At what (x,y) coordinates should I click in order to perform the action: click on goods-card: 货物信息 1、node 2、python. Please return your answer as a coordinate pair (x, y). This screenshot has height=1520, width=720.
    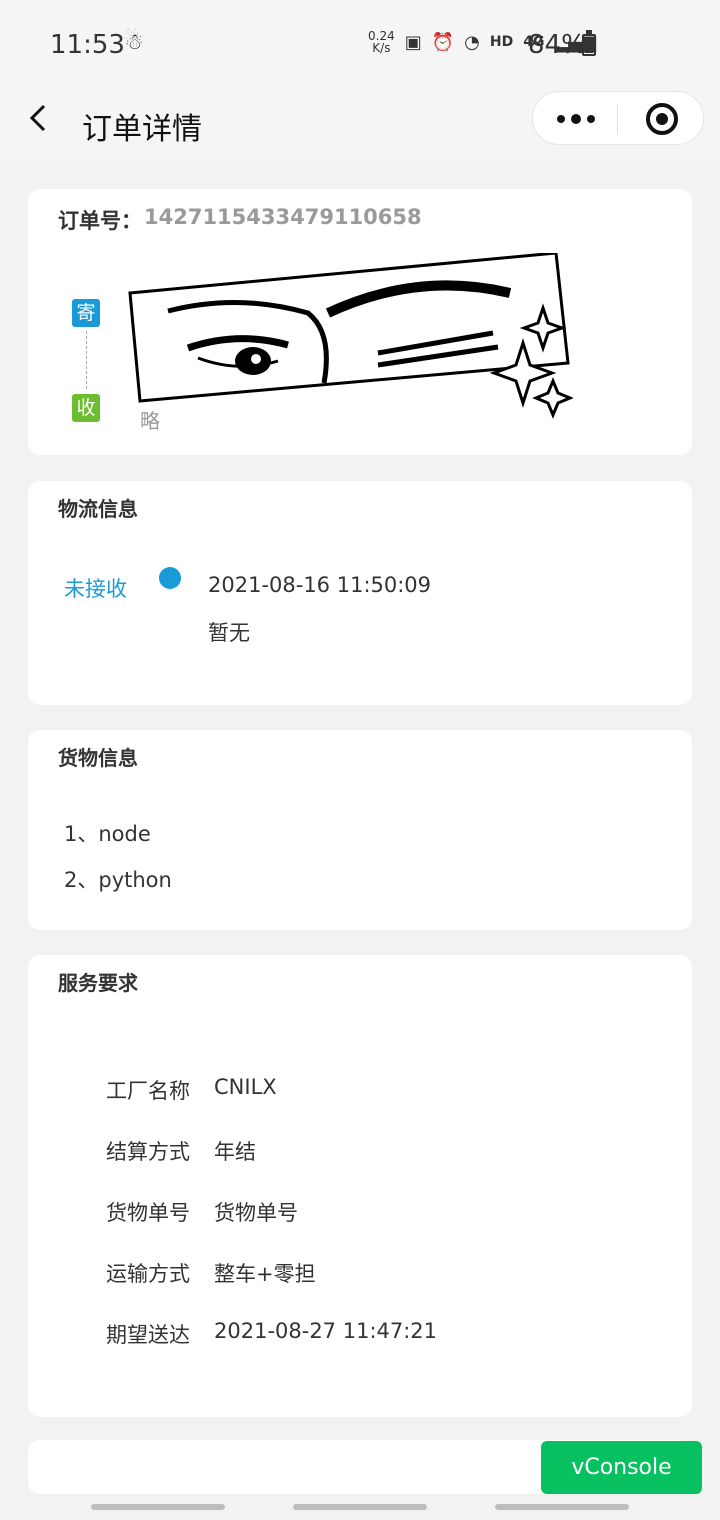
    Looking at the image, I should click on (360, 830).